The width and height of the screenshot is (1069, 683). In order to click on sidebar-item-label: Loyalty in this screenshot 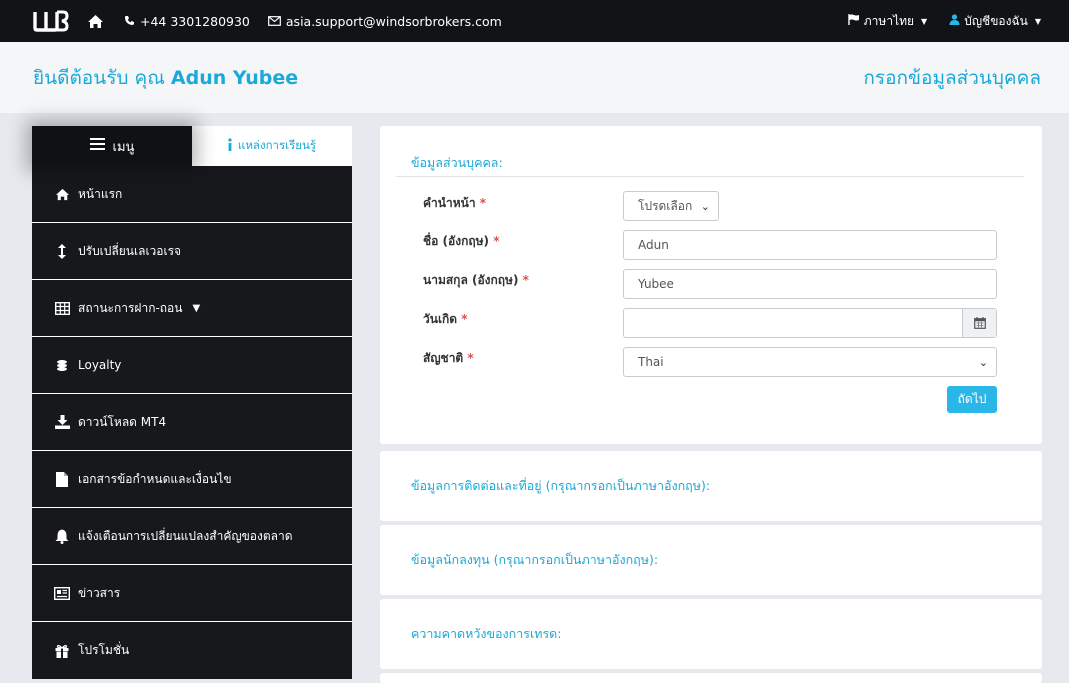, I will do `click(100, 365)`.